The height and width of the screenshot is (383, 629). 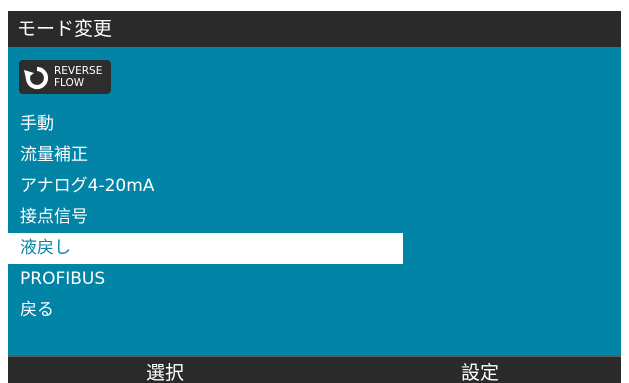 What do you see at coordinates (314, 186) in the screenshot?
I see `menu-item-analog-4-20ma: アナログ4-20mA` at bounding box center [314, 186].